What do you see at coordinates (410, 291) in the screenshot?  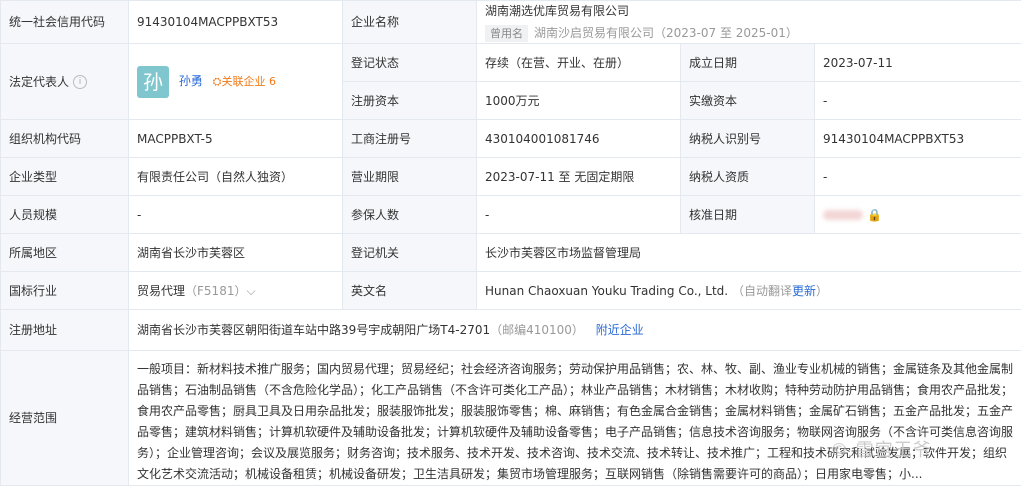 I see `label-en-name: 英文名` at bounding box center [410, 291].